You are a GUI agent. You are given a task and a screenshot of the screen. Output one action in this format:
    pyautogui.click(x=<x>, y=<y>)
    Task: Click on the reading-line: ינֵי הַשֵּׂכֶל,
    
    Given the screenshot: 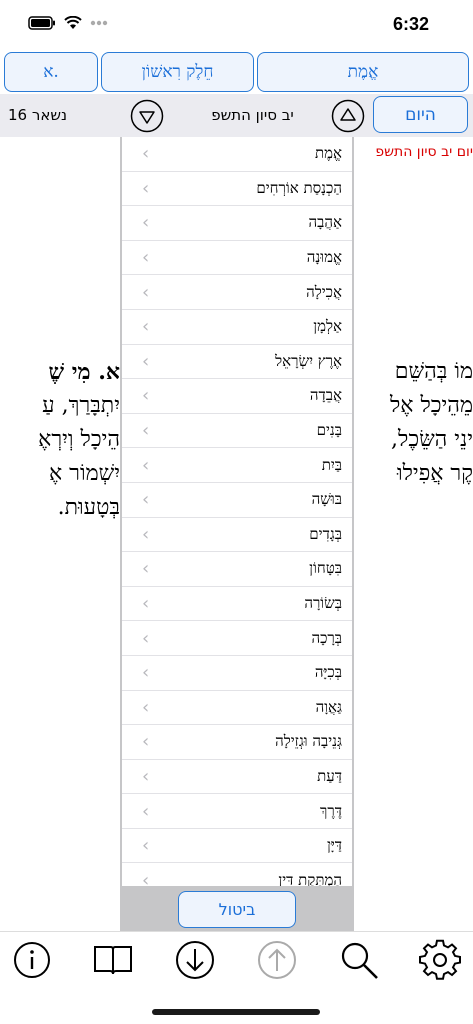 What is the action you would take?
    pyautogui.click(x=432, y=439)
    